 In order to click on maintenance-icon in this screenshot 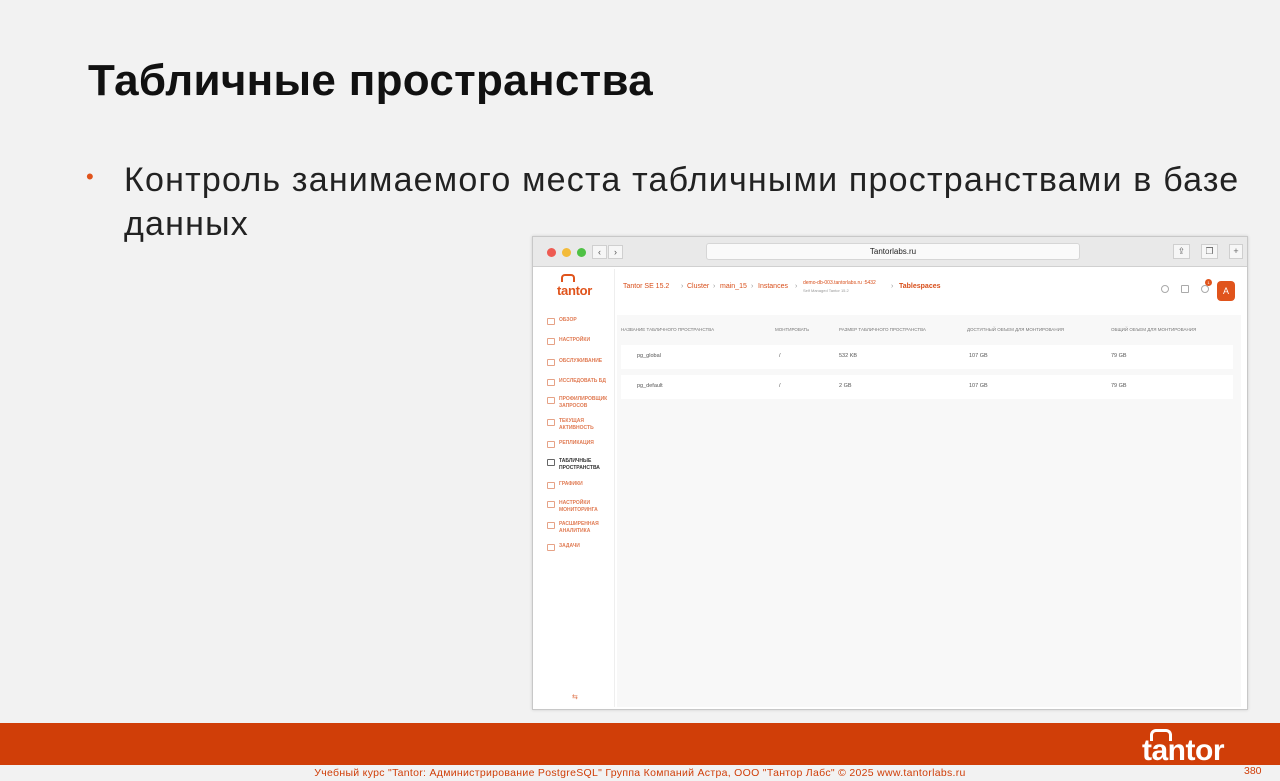, I will do `click(551, 362)`.